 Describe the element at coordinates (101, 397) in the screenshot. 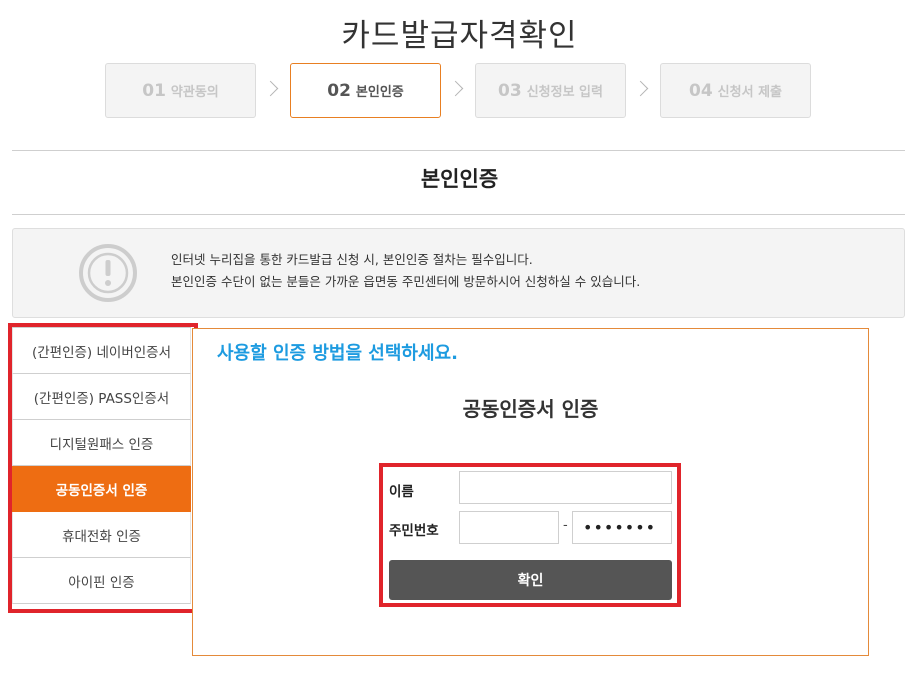

I see `menu-item-pass-cert: (간편인증) PASS인증서` at that location.